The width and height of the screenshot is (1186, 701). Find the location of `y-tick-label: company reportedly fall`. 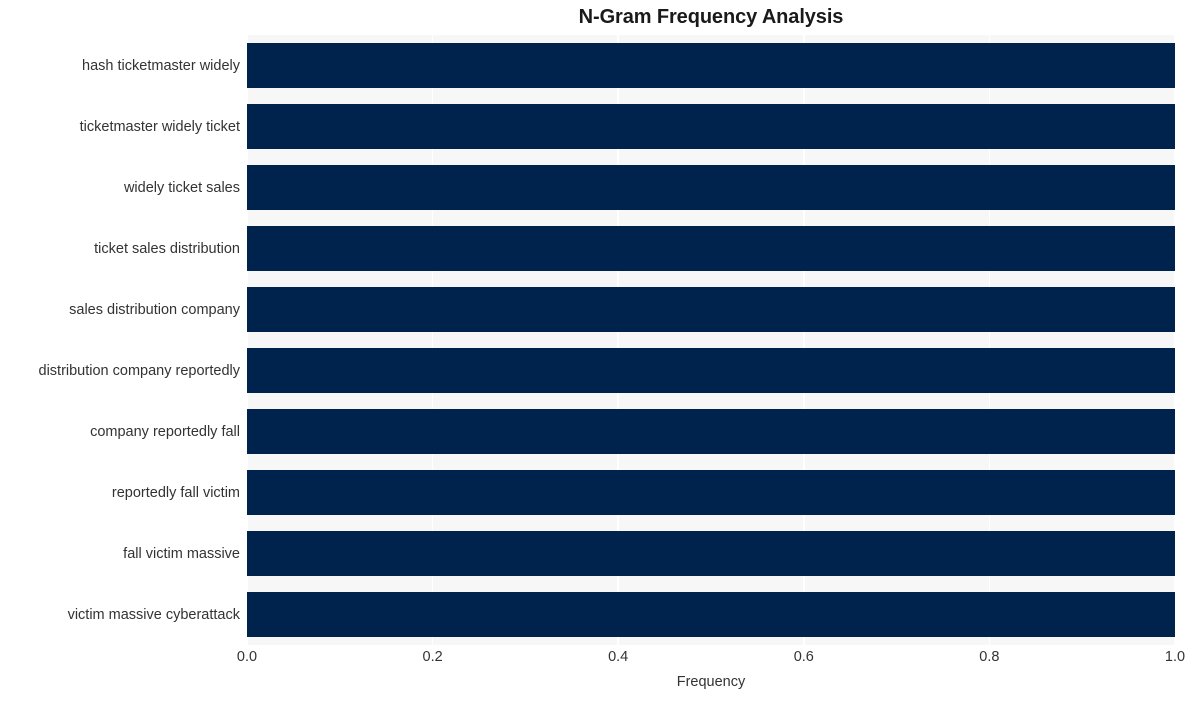

y-tick-label: company reportedly fall is located at coordinates (165, 431).